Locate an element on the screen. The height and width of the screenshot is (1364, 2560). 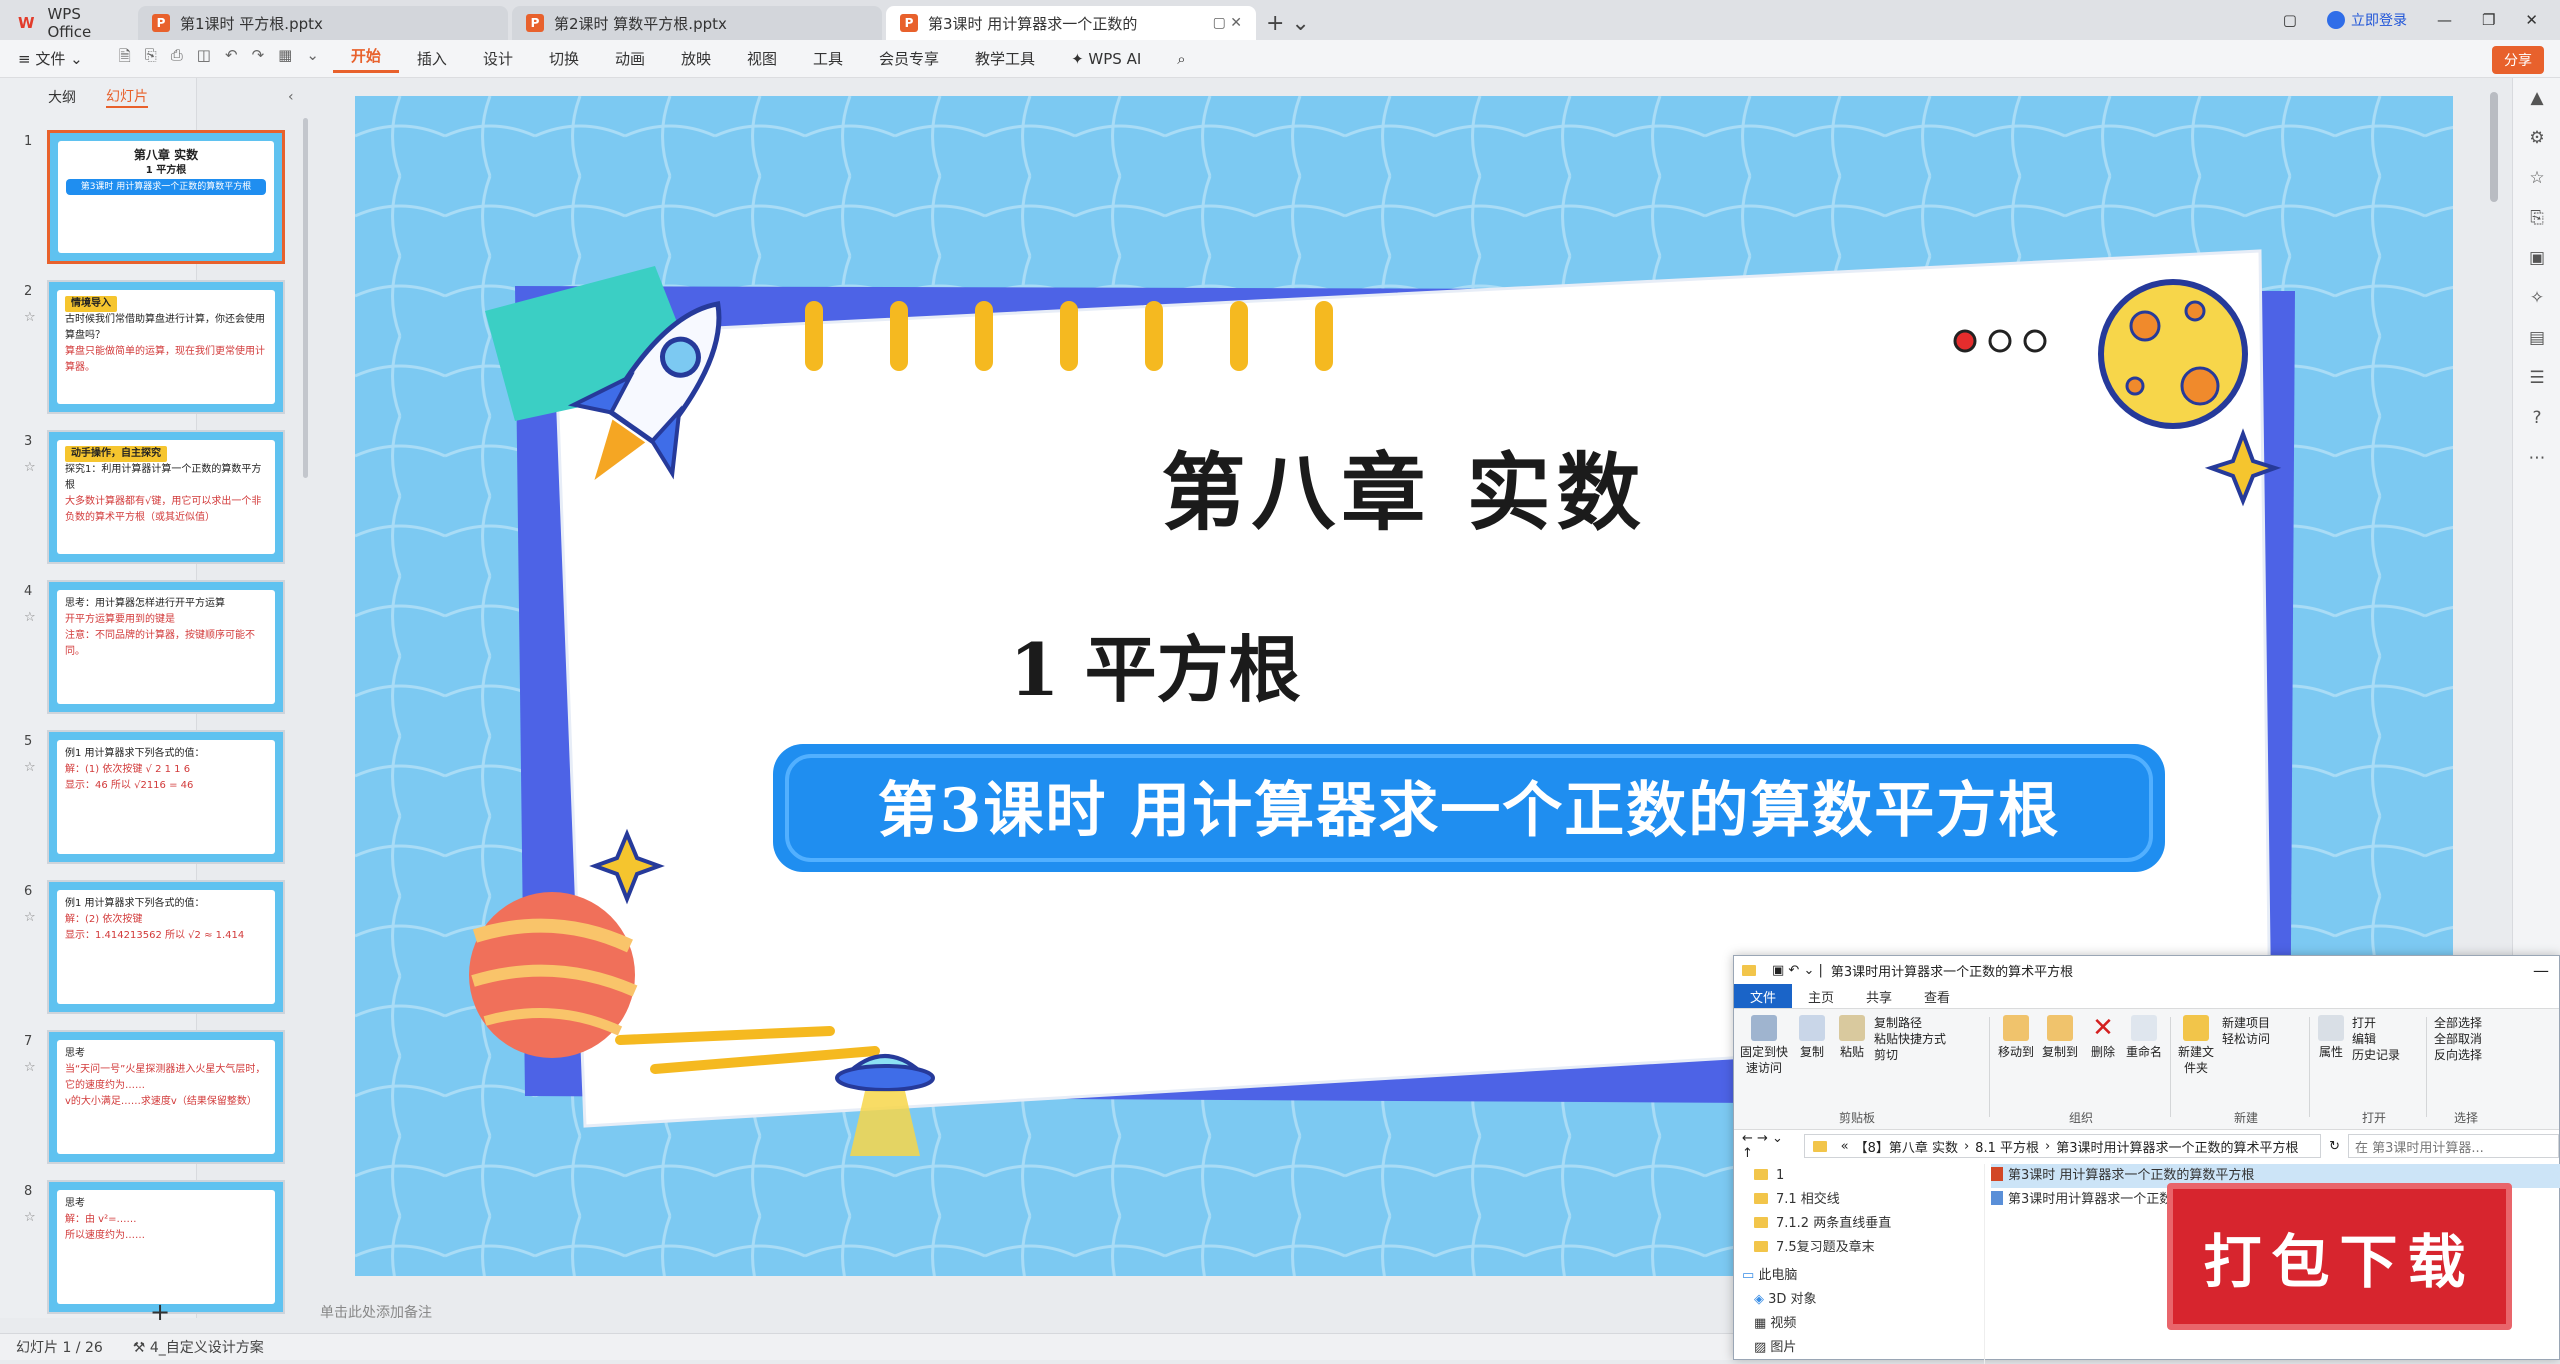
panel-scrollbar is located at coordinates (305, 298).